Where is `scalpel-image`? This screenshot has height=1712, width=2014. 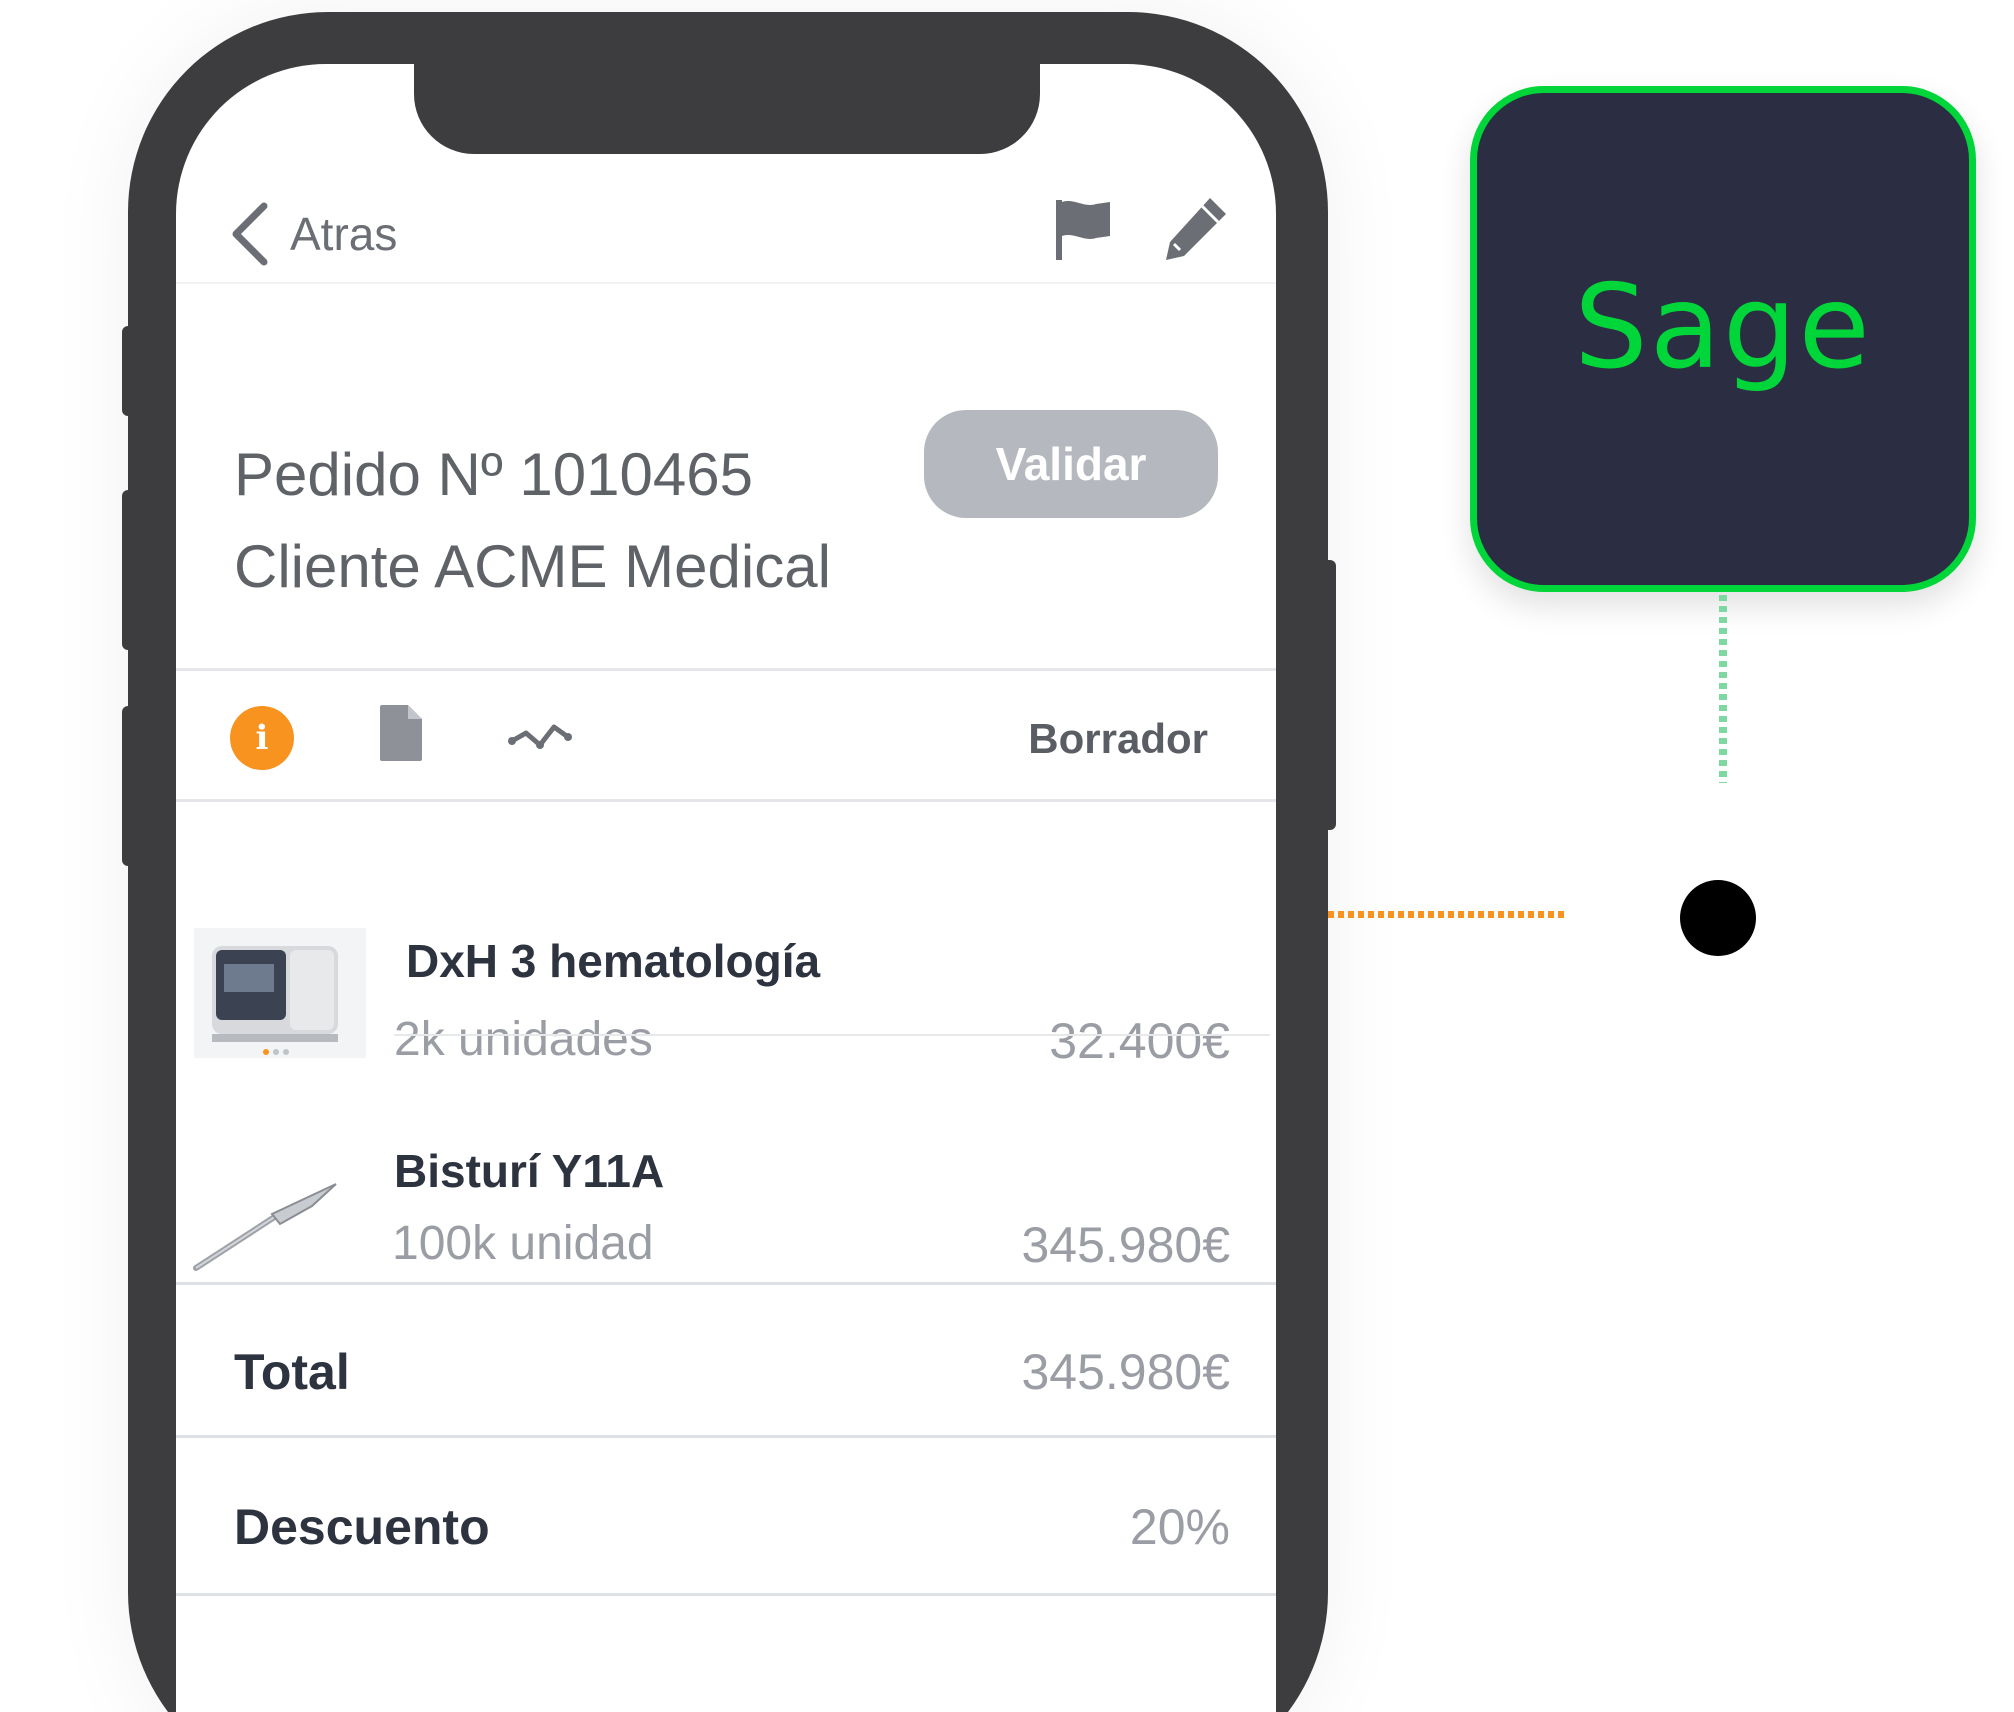
scalpel-image is located at coordinates (265, 1227).